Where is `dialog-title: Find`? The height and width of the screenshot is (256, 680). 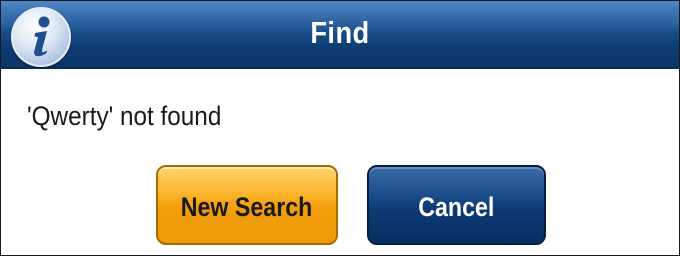 dialog-title: Find is located at coordinates (340, 32).